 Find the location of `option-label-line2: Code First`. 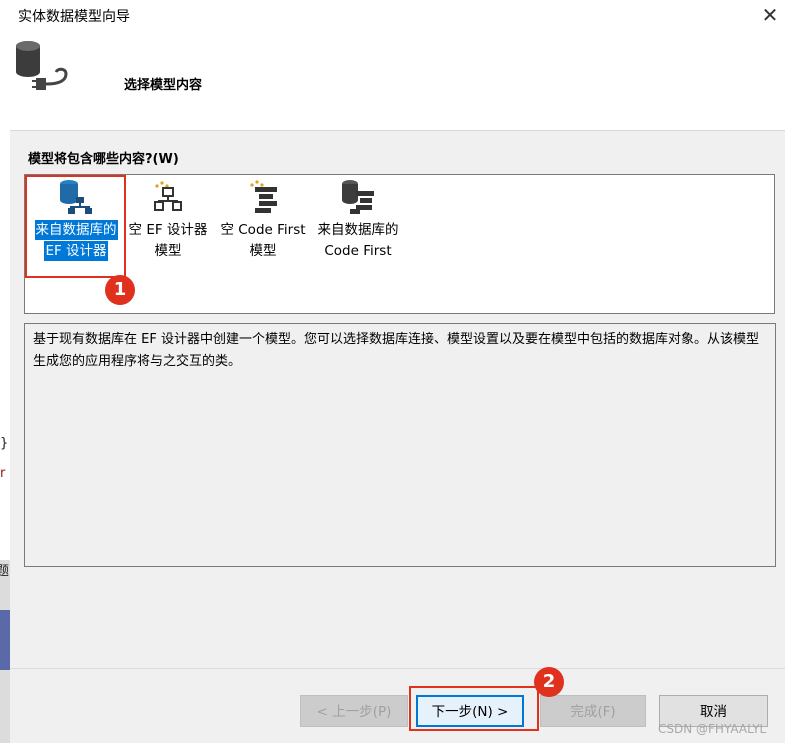

option-label-line2: Code First is located at coordinates (358, 251).